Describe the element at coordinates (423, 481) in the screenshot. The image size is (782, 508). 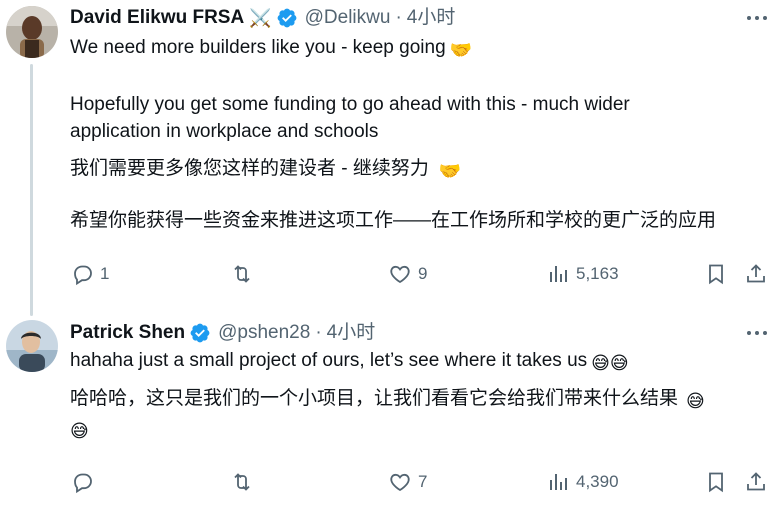
I see `like-count: 7` at that location.